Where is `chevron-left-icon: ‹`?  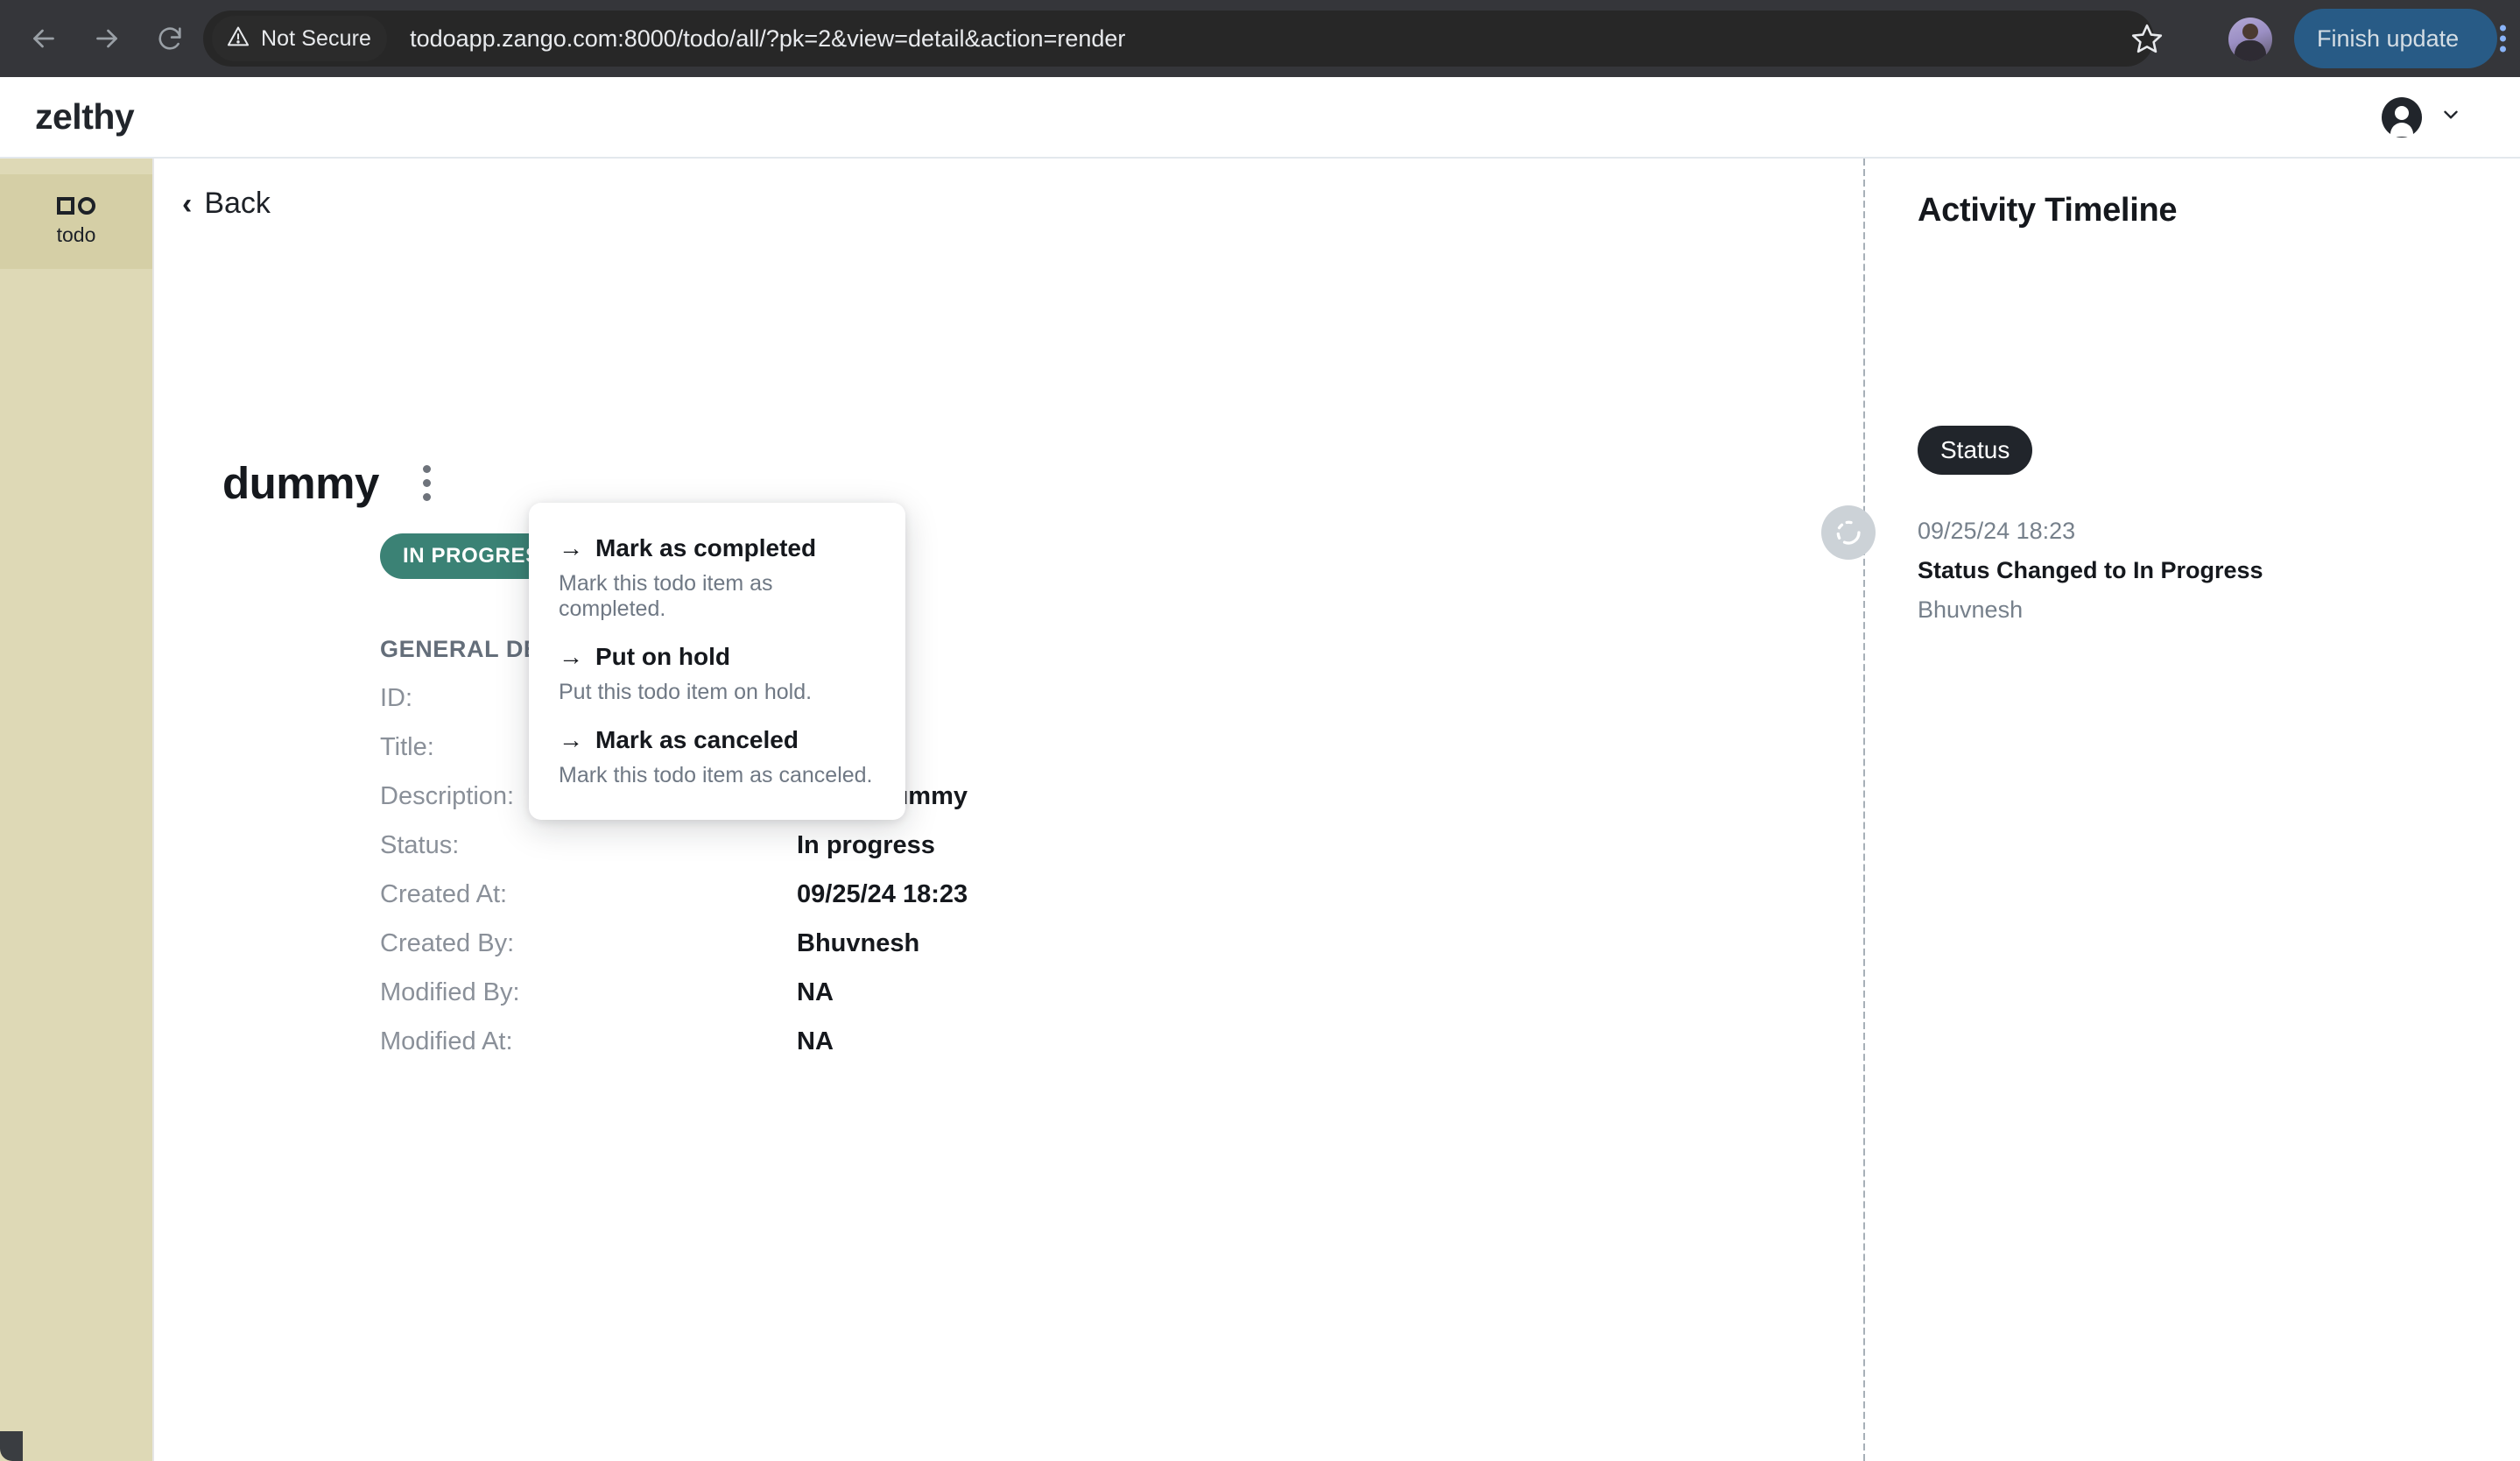 chevron-left-icon: ‹ is located at coordinates (187, 204).